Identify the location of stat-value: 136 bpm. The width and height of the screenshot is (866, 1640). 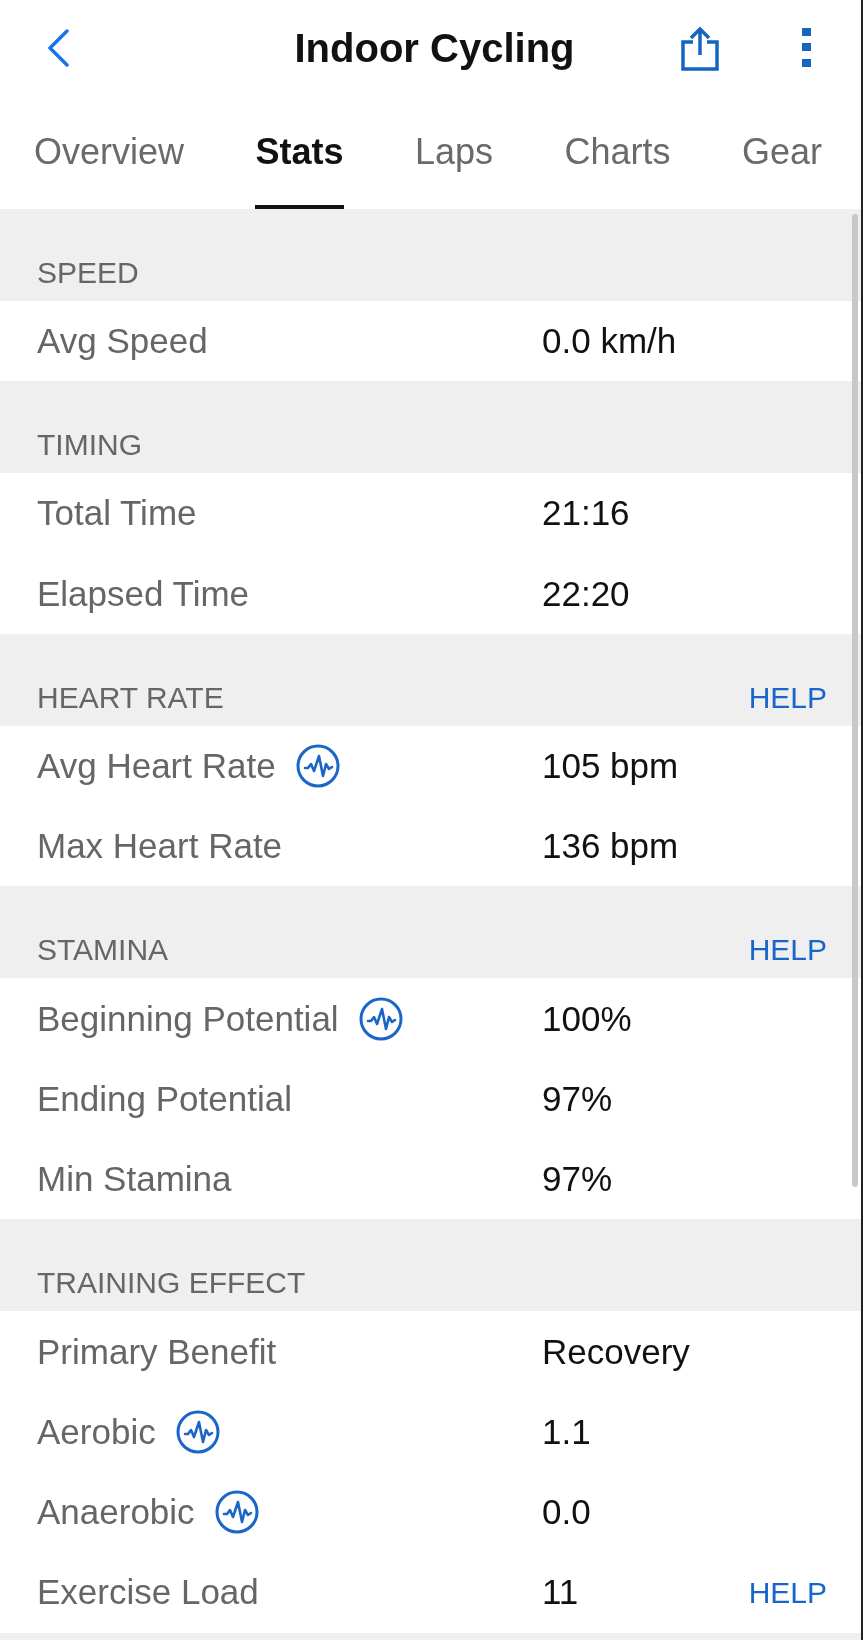
(611, 846).